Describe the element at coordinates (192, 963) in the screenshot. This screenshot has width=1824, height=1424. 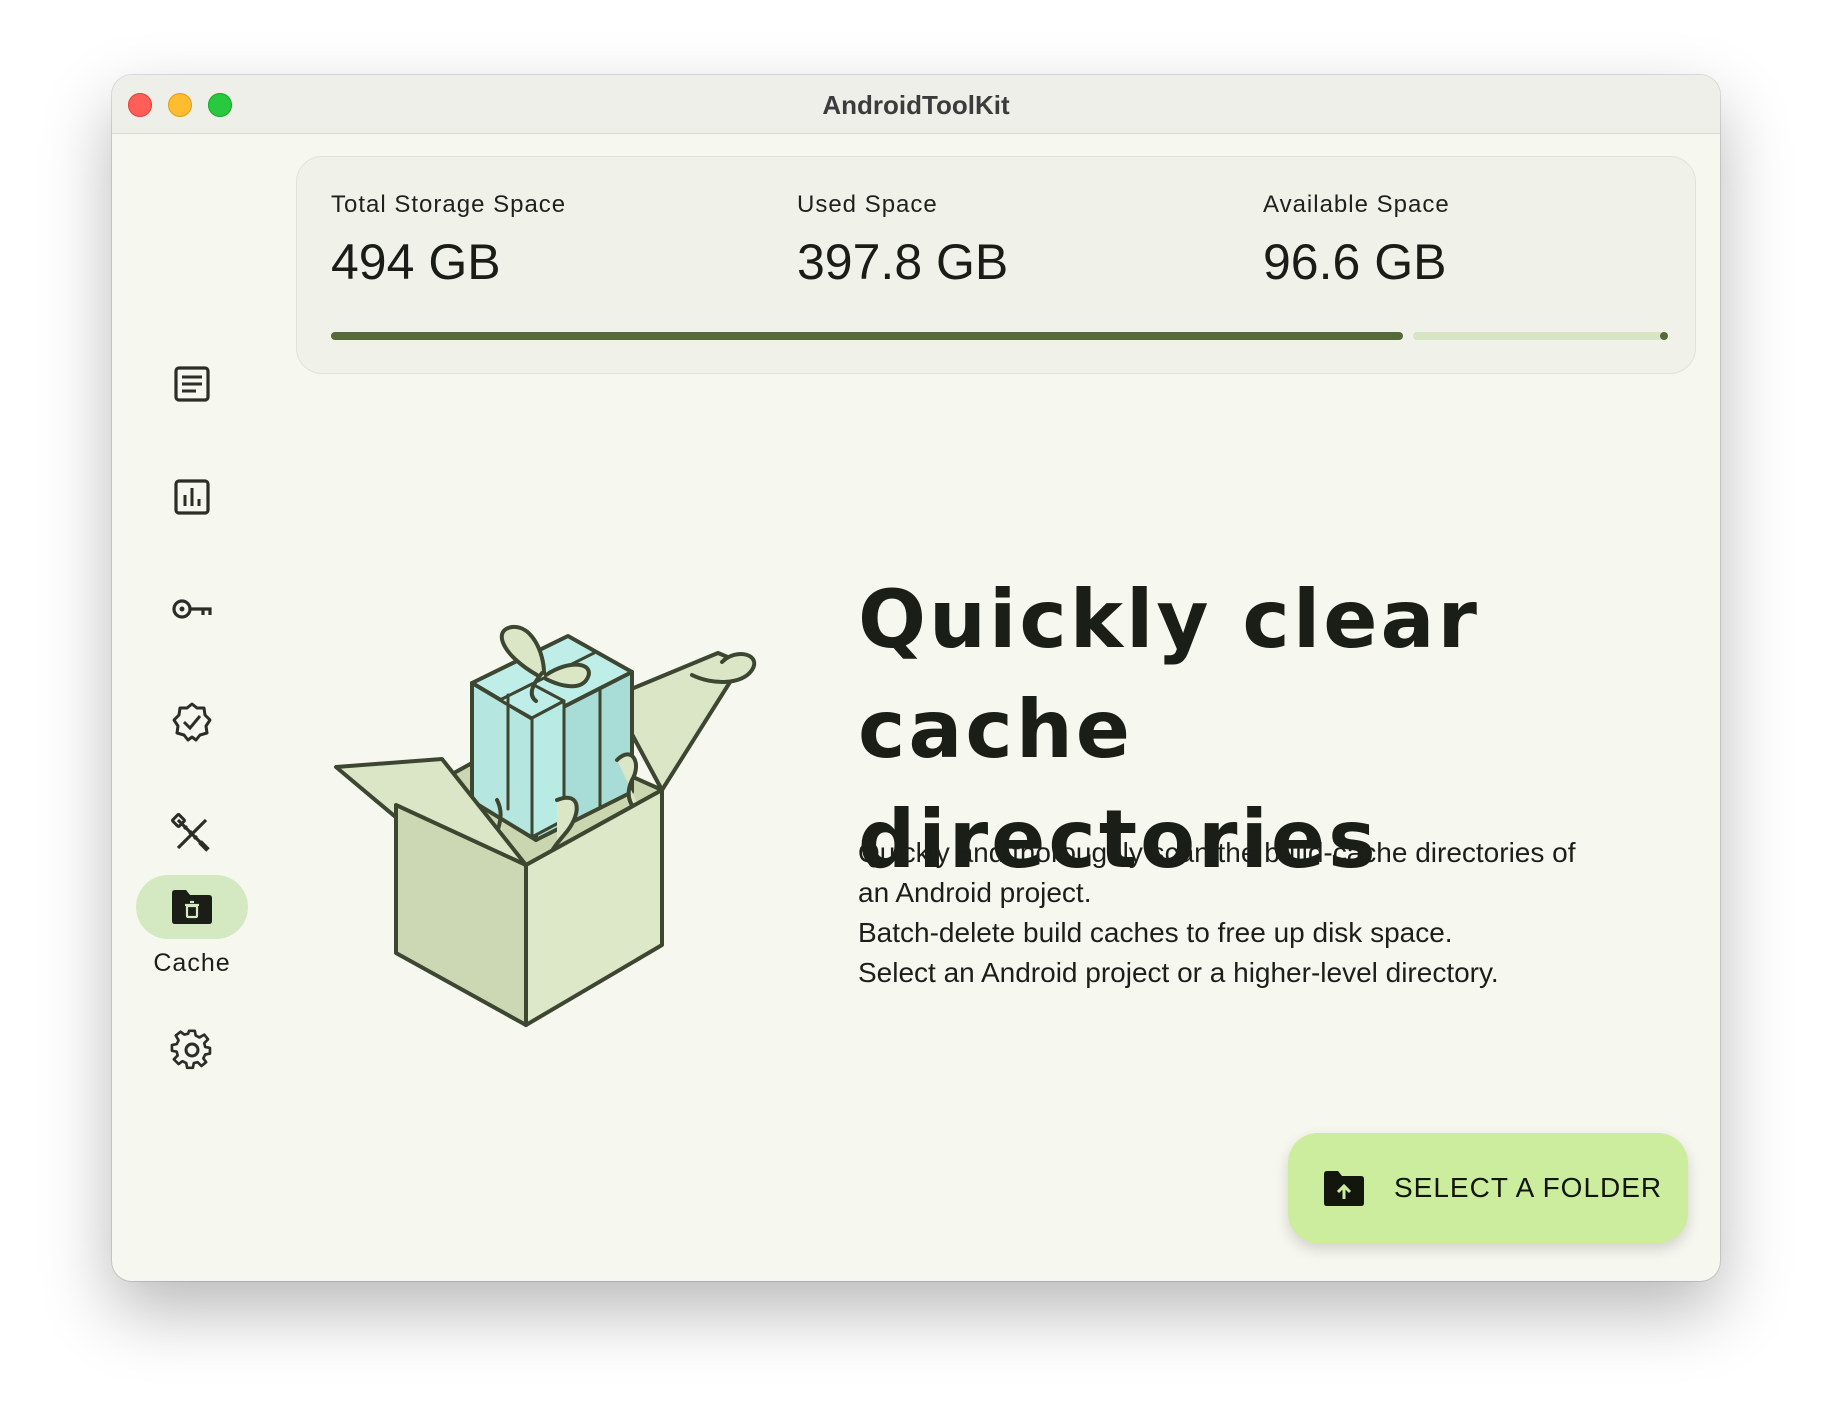
I see `sidebar-item-cache-label: Cache` at that location.